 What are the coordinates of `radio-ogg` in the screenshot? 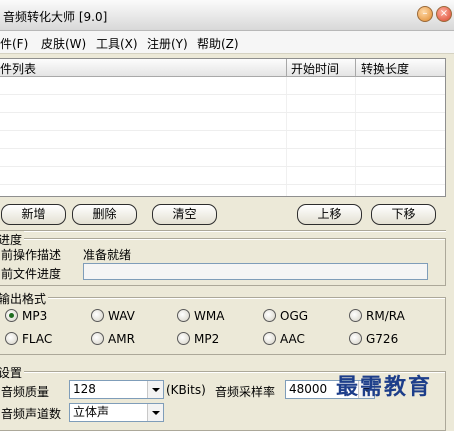 It's located at (269, 315).